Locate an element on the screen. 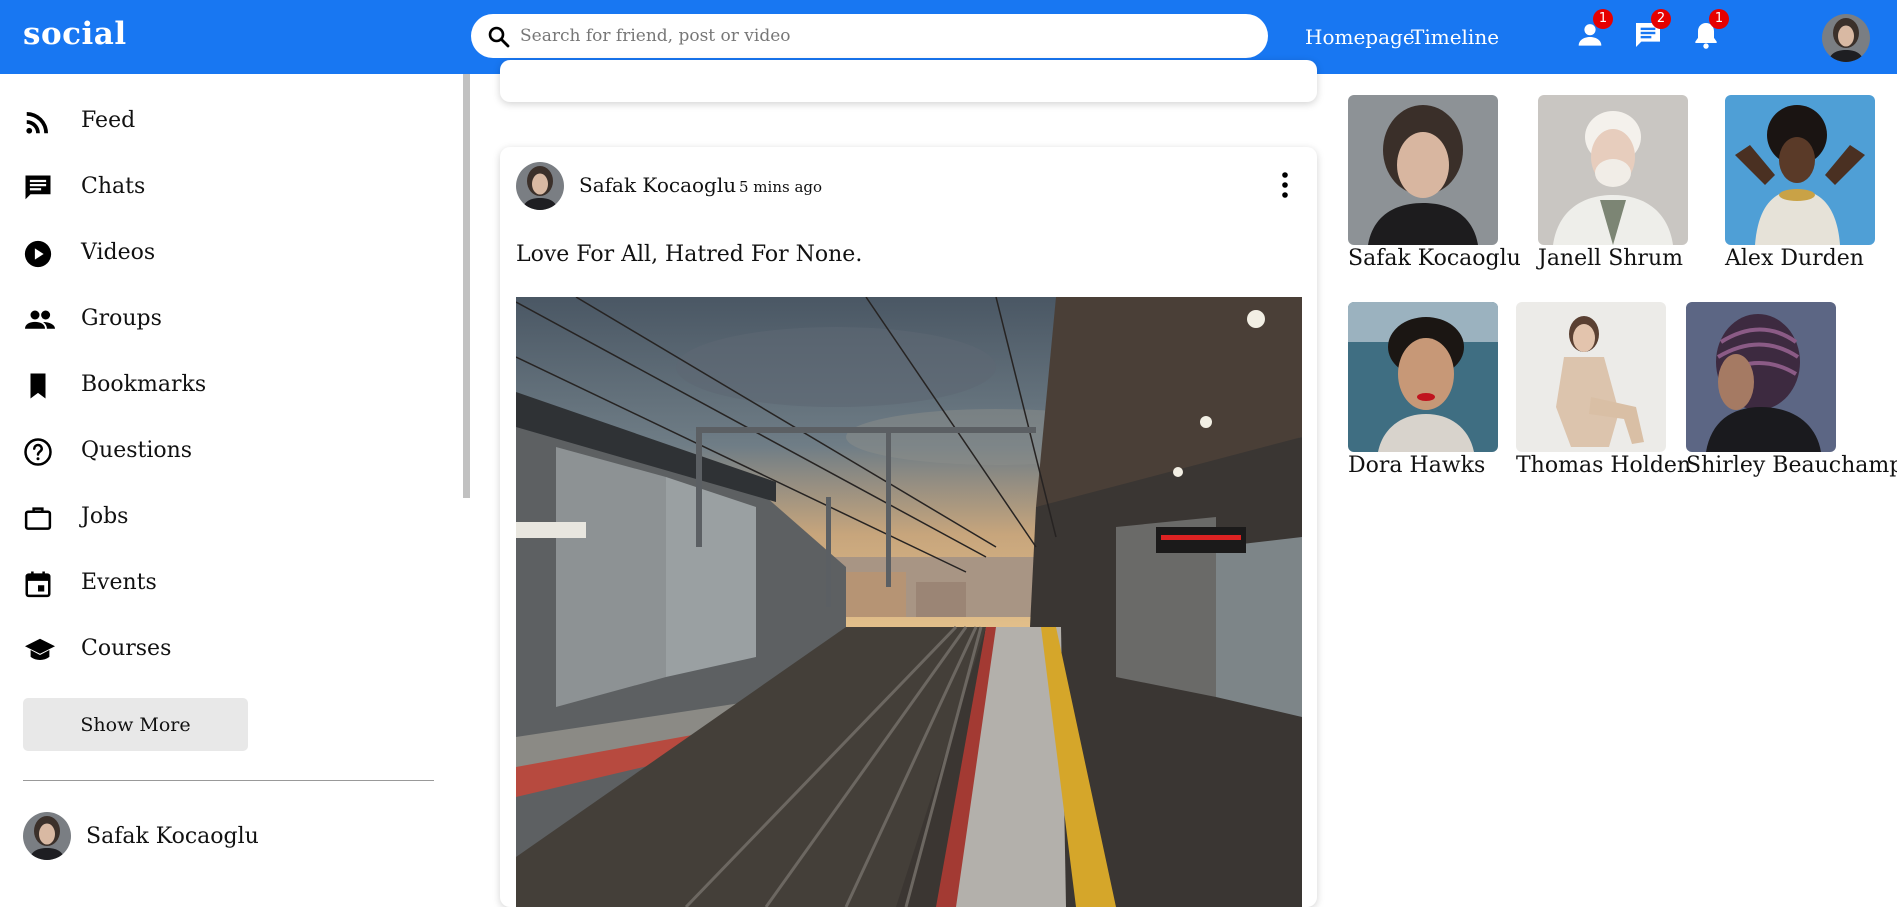 This screenshot has height=907, width=1897. portrait-woman-blue-sky is located at coordinates (1800, 170).